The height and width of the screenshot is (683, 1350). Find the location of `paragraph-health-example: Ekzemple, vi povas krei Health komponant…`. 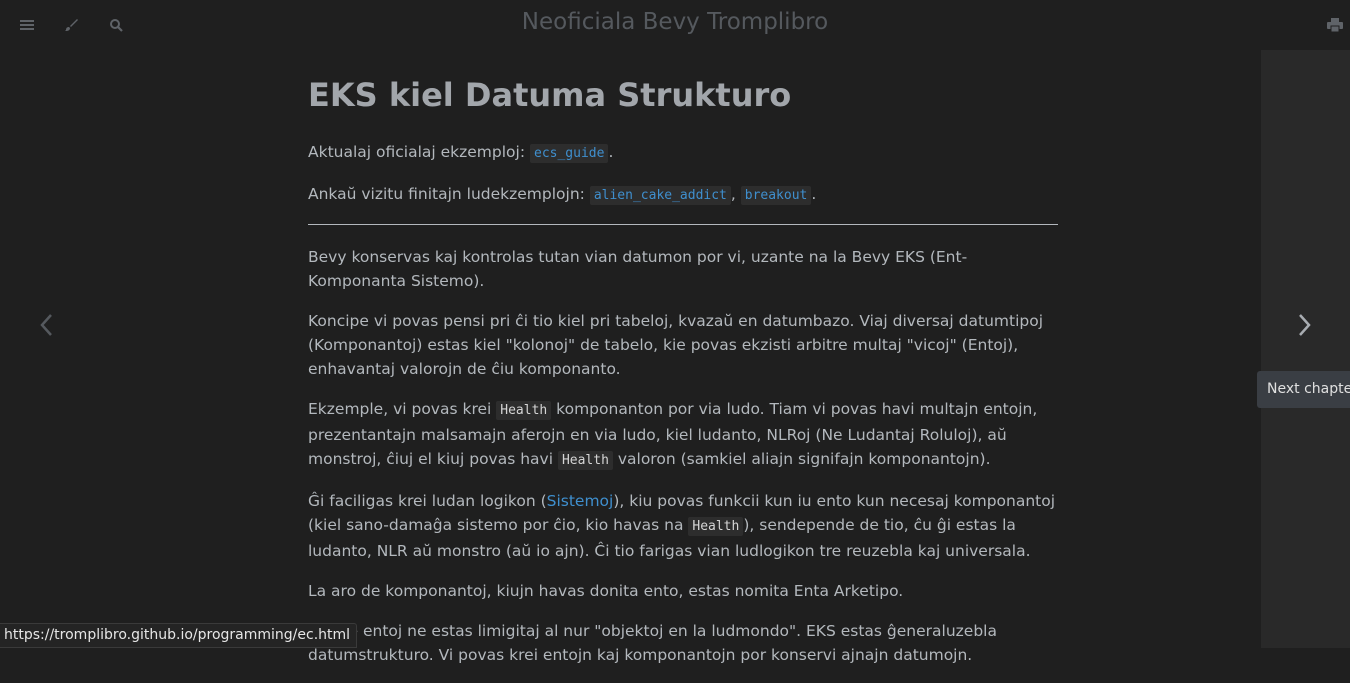

paragraph-health-example: Ekzemple, vi povas krei Health komponant… is located at coordinates (683, 435).